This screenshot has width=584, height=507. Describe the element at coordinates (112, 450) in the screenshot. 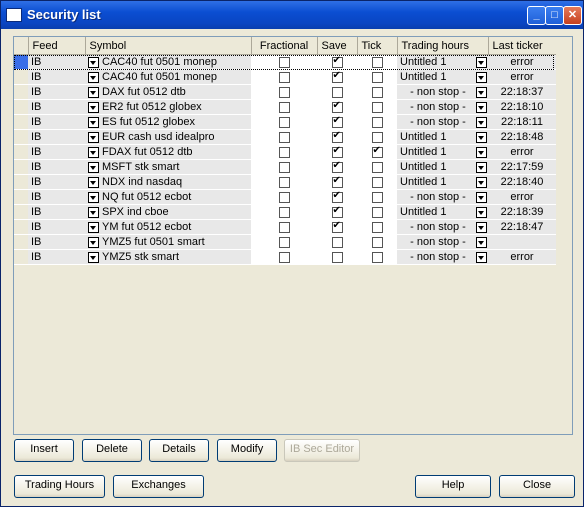

I see `delete-button: Delete` at that location.